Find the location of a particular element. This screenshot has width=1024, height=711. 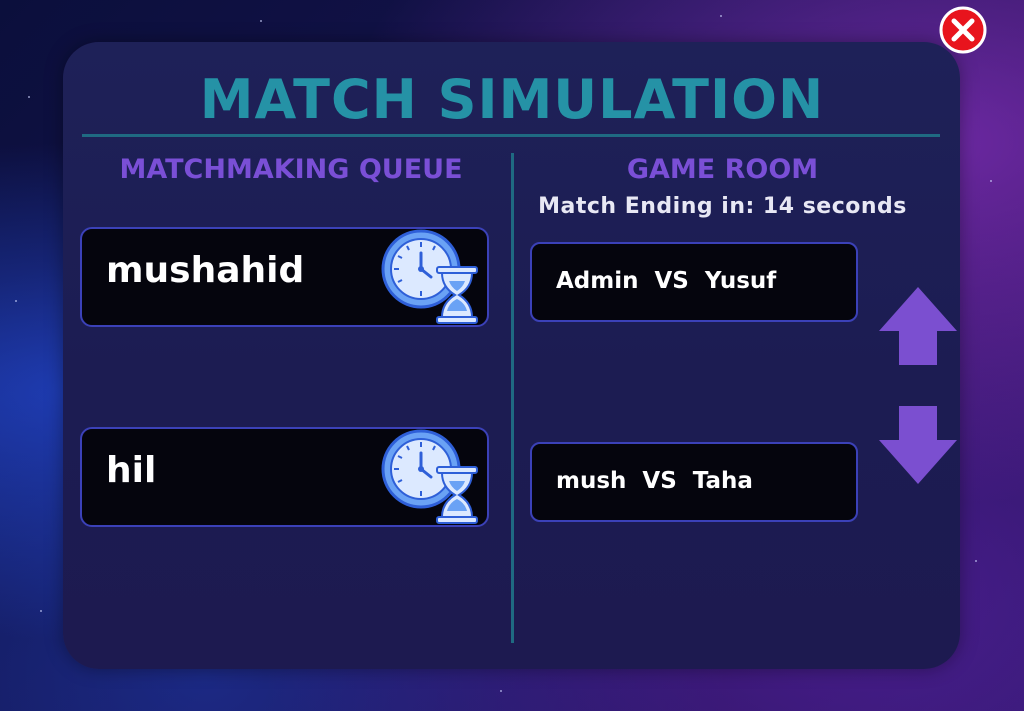

match-label: mush VS Taha is located at coordinates (654, 481).